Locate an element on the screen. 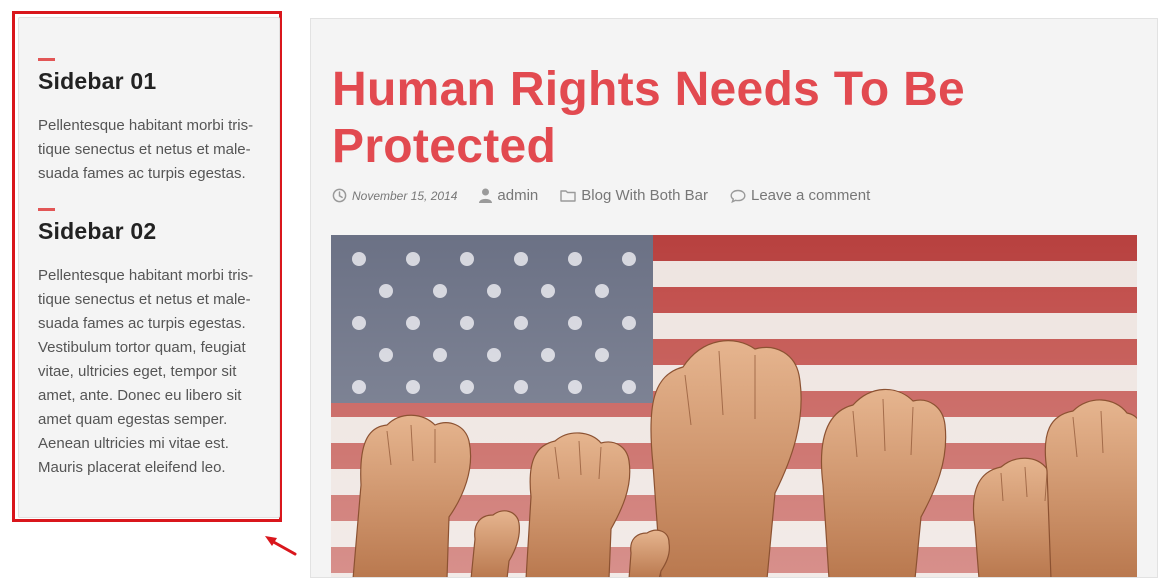  post-comments-link: Leave a comment is located at coordinates (810, 195).